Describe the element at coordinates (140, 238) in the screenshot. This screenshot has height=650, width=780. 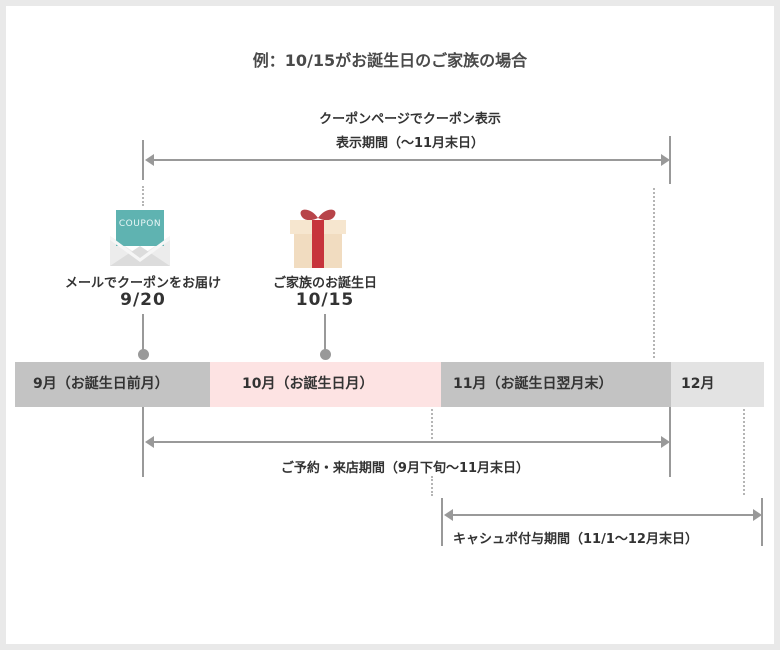
I see `coupon-envelope-icon: COUPON` at that location.